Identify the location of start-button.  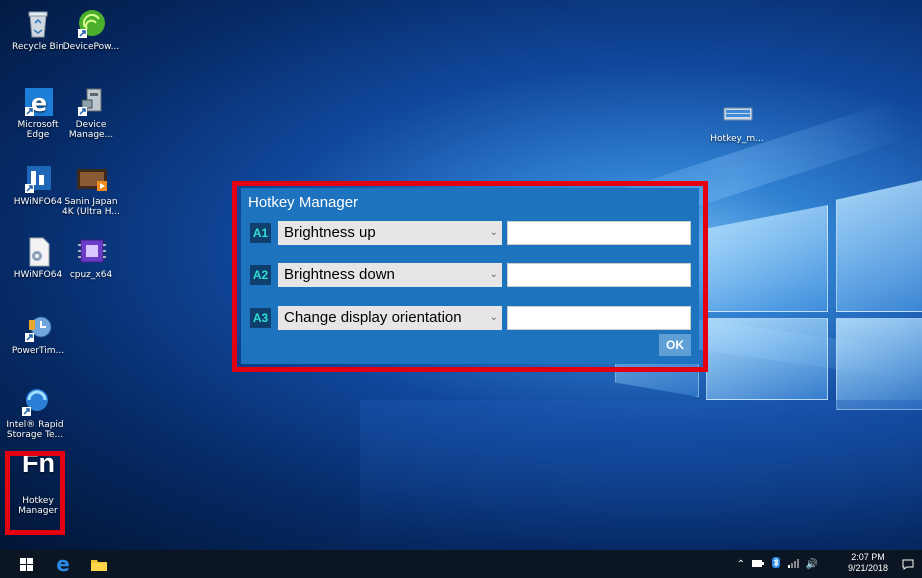
(26, 564).